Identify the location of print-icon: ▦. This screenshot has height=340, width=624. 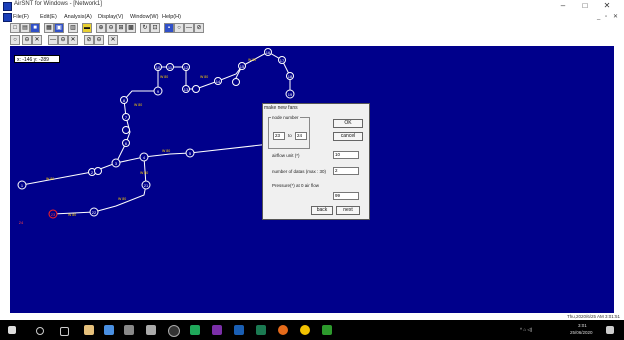
(49, 28).